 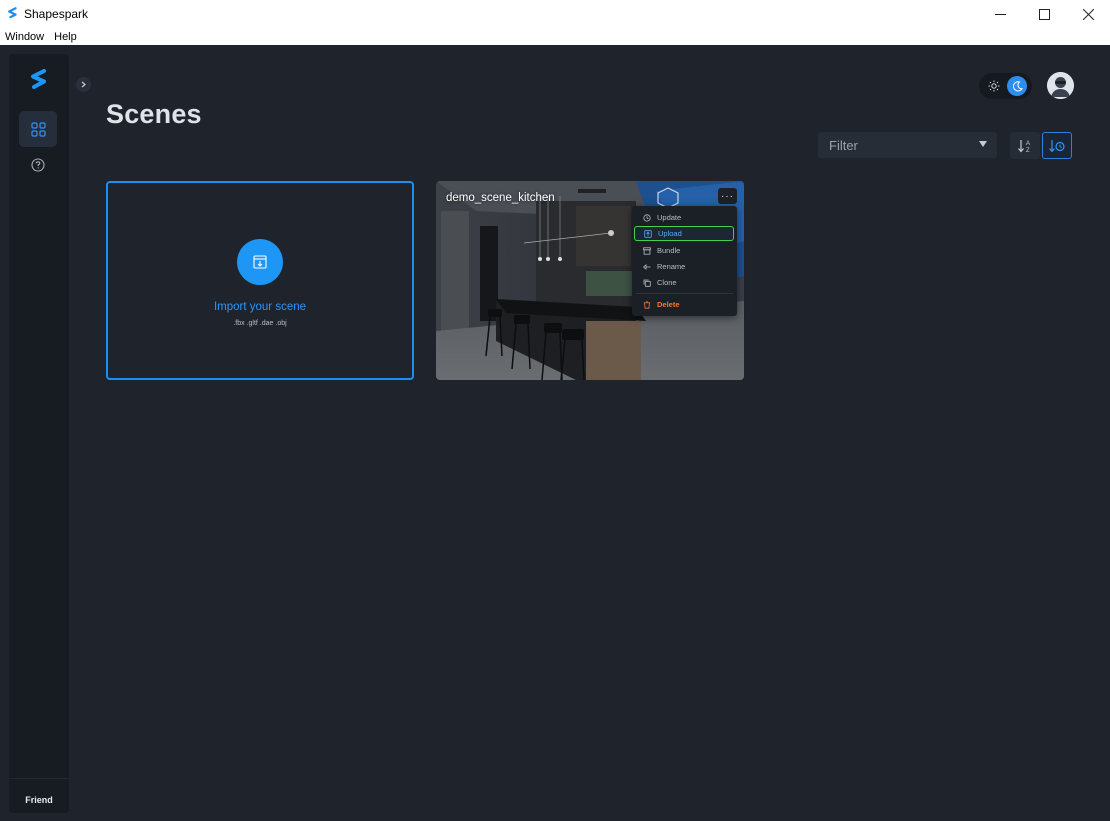 I want to click on menu-item-label: Delete, so click(x=668, y=304).